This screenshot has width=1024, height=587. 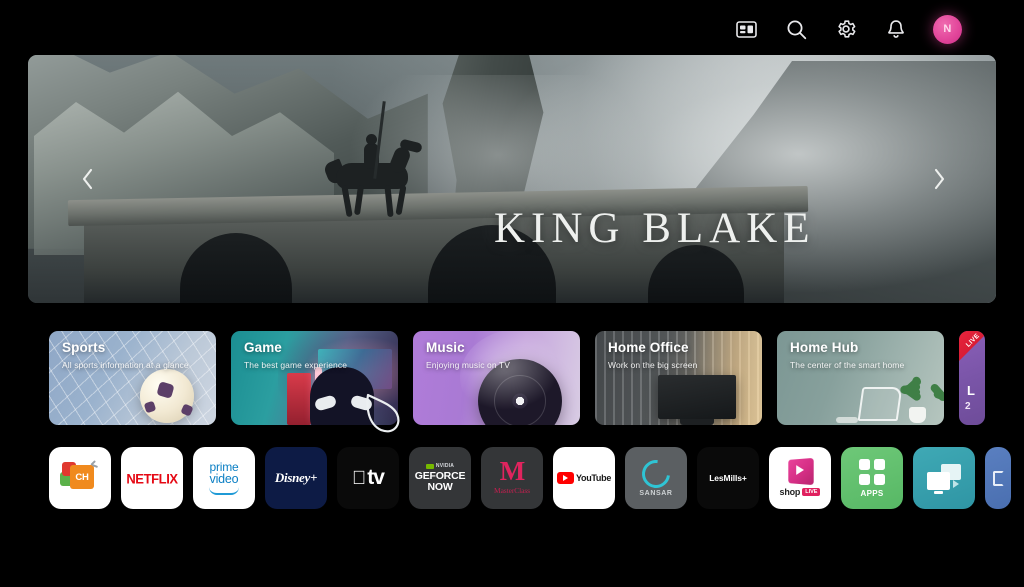 I want to click on app-geforce-now: NVIDIA GEFORCE NOW, so click(x=440, y=478).